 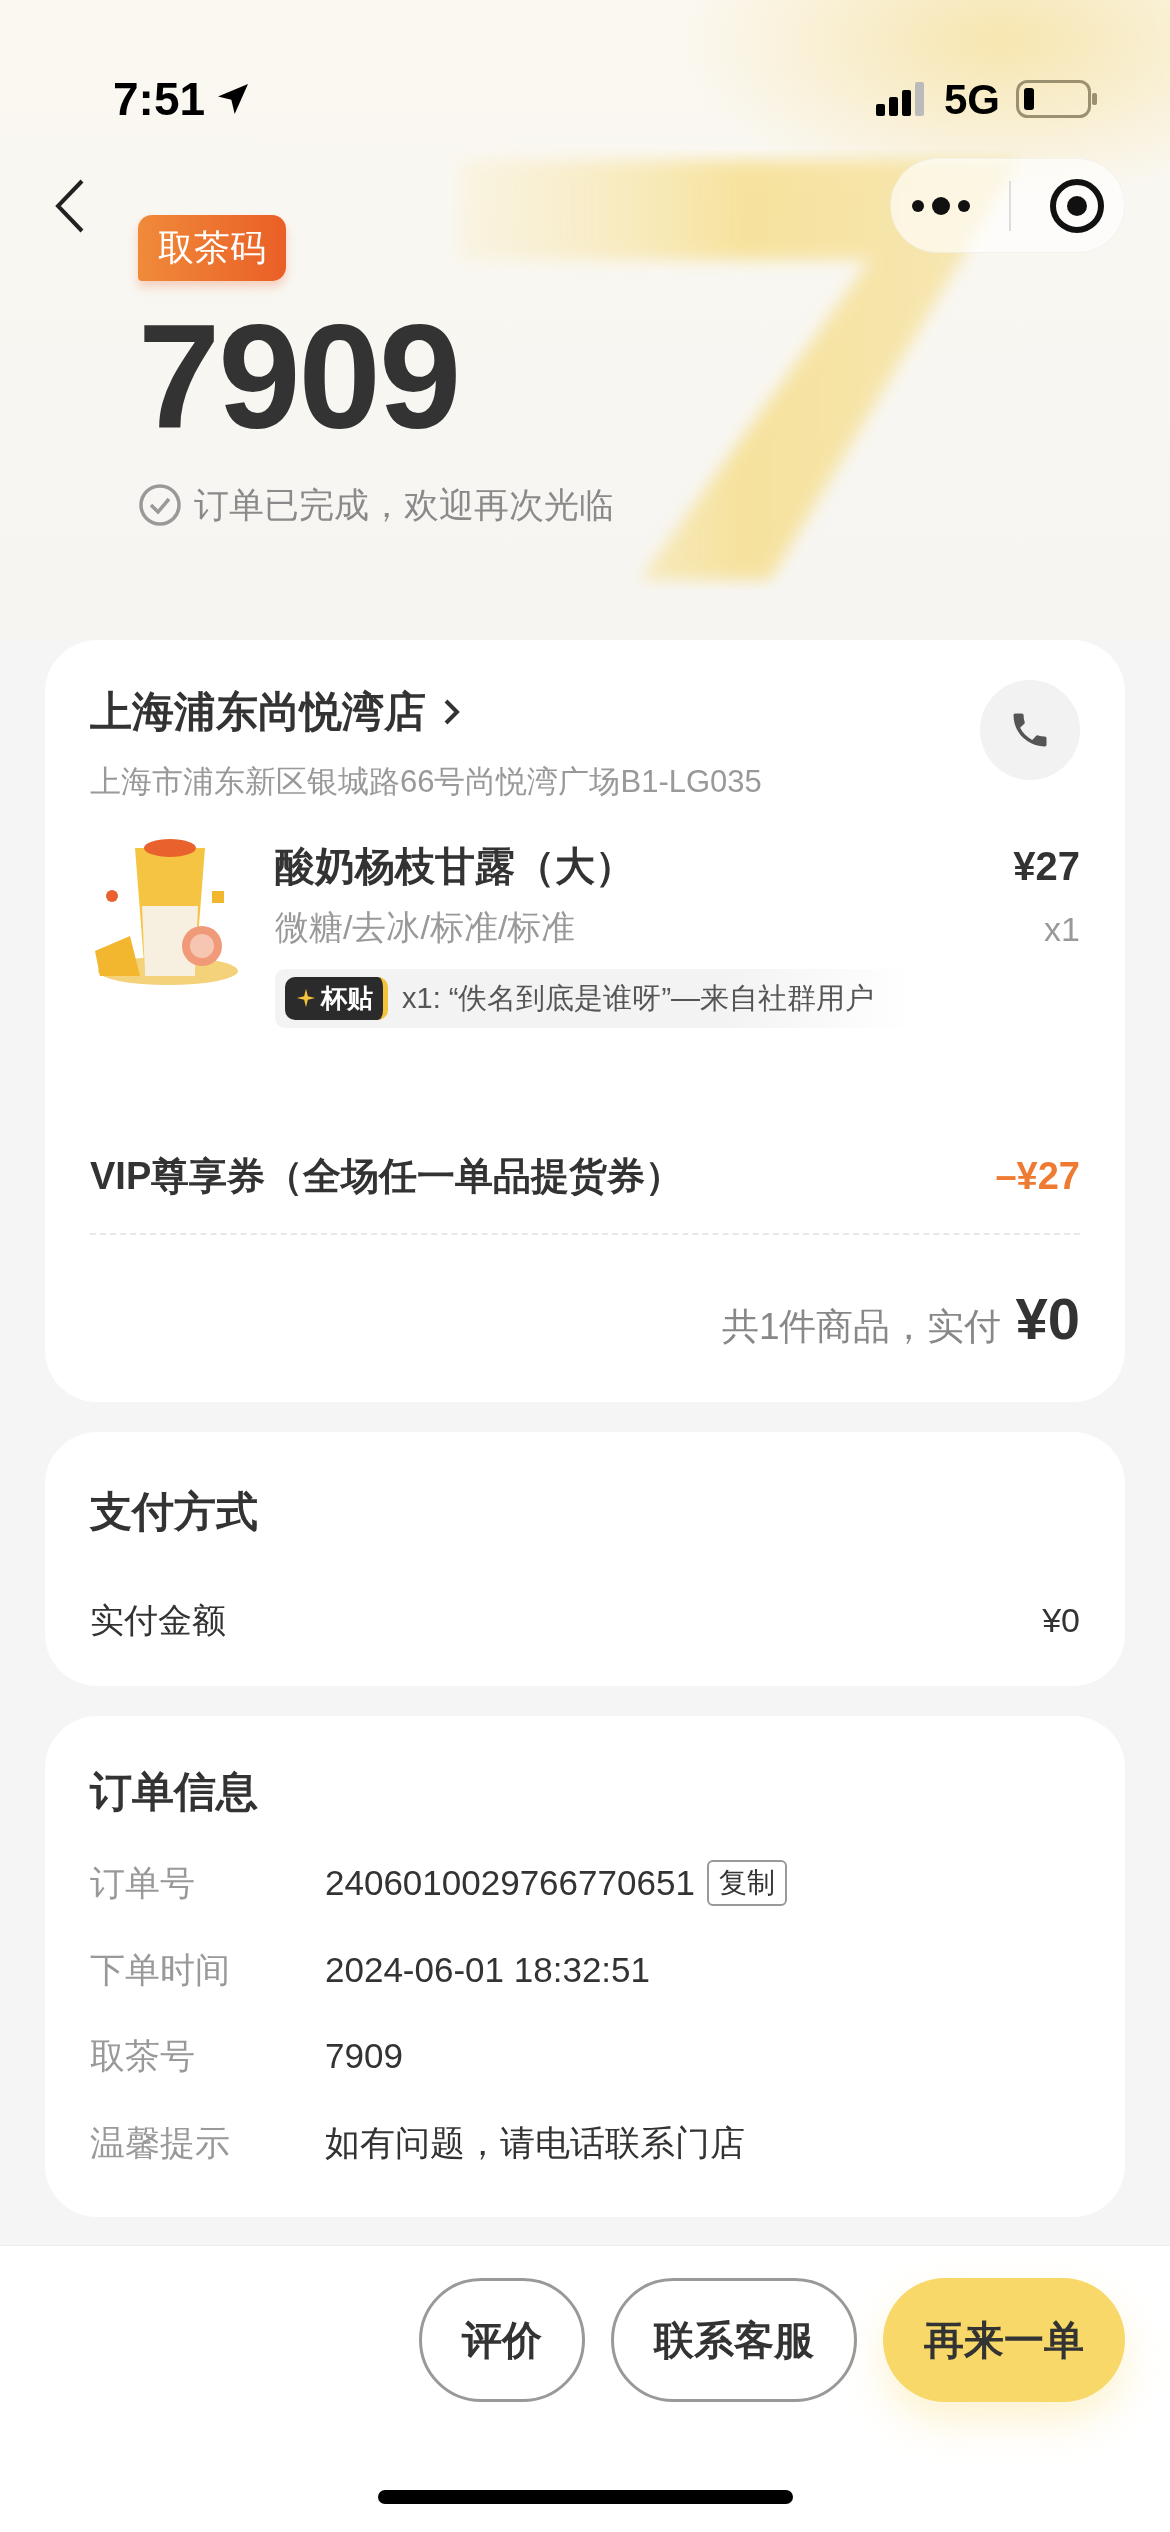 What do you see at coordinates (455, 866) in the screenshot?
I see `product-name: 酸奶杨枝甘露（大）` at bounding box center [455, 866].